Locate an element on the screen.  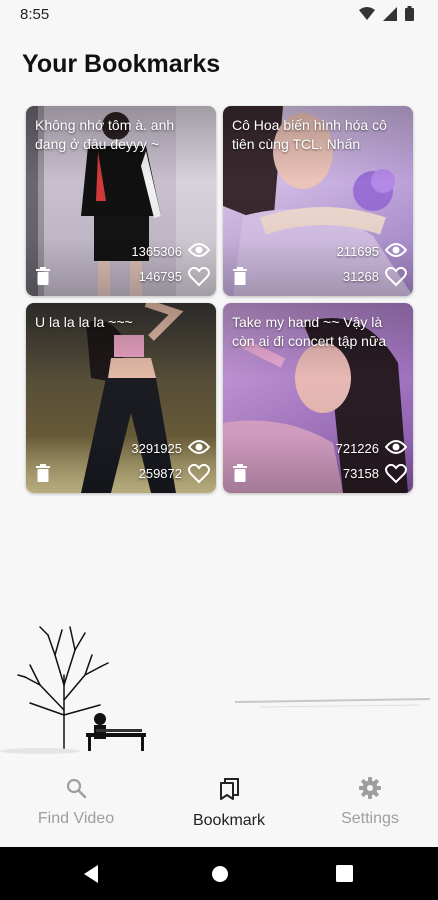
bookmark-icon is located at coordinates (229, 789).